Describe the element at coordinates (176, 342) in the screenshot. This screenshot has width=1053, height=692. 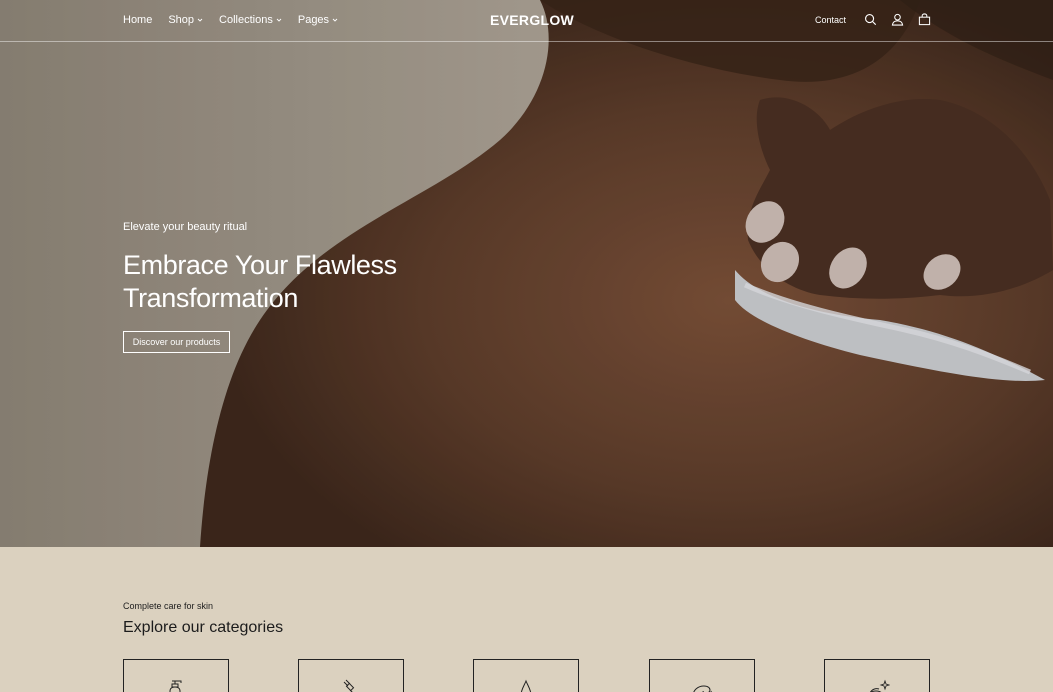
I see `discover-products-button: Discover our products` at that location.